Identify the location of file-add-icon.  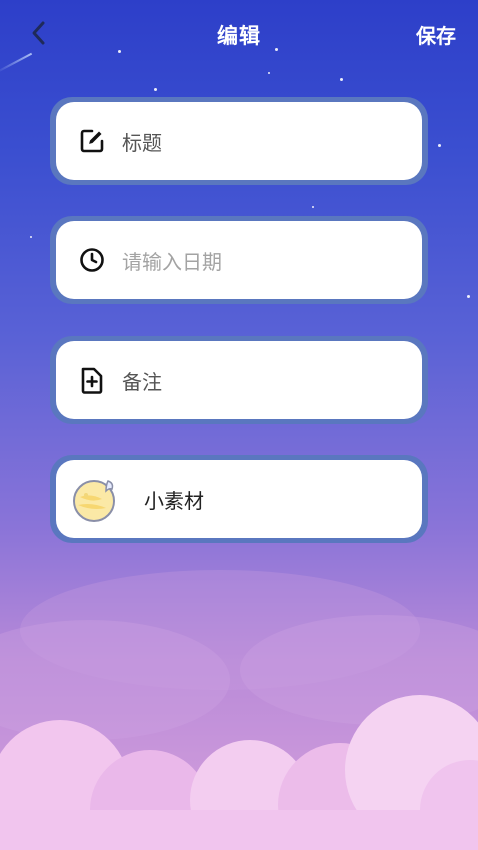
(92, 380).